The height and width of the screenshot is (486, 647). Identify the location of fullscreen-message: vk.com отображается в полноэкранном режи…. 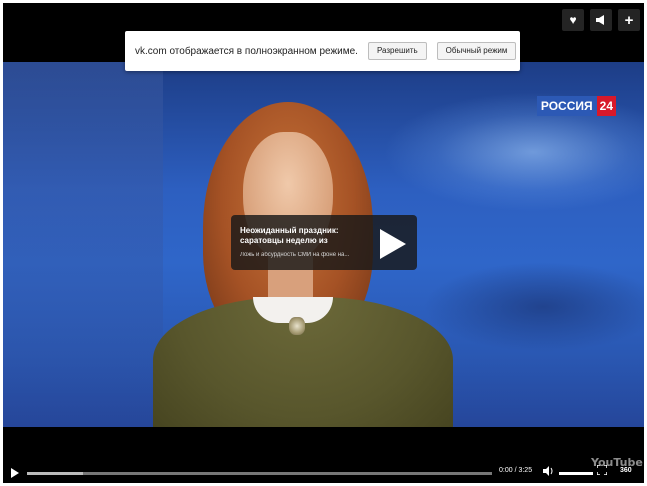
(246, 51).